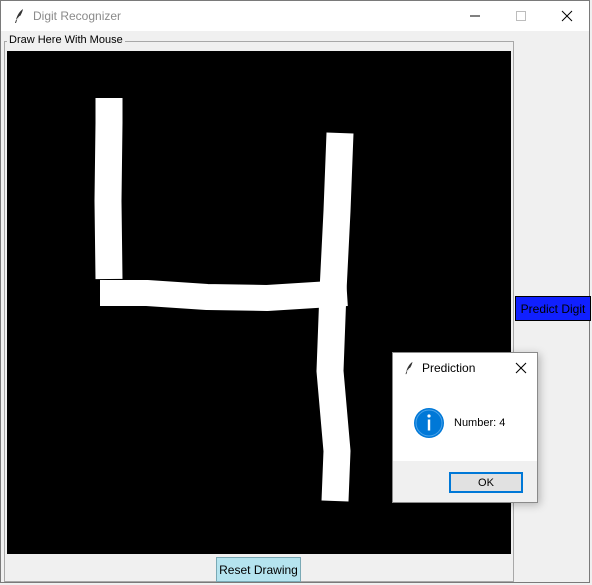  Describe the element at coordinates (553, 308) in the screenshot. I see `predict-digit-button: Predict Digit` at that location.